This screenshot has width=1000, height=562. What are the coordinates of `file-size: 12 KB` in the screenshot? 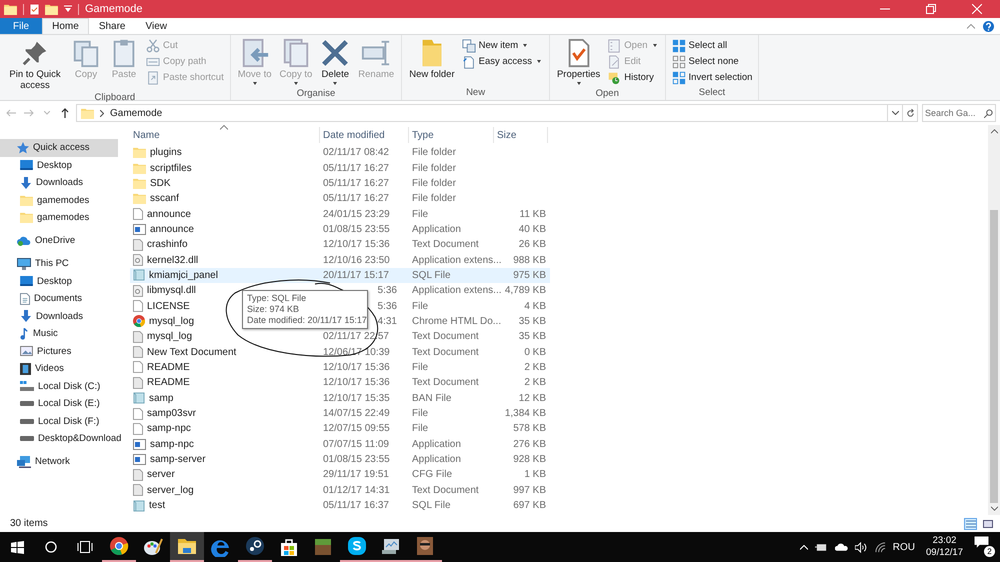 It's located at (532, 398).